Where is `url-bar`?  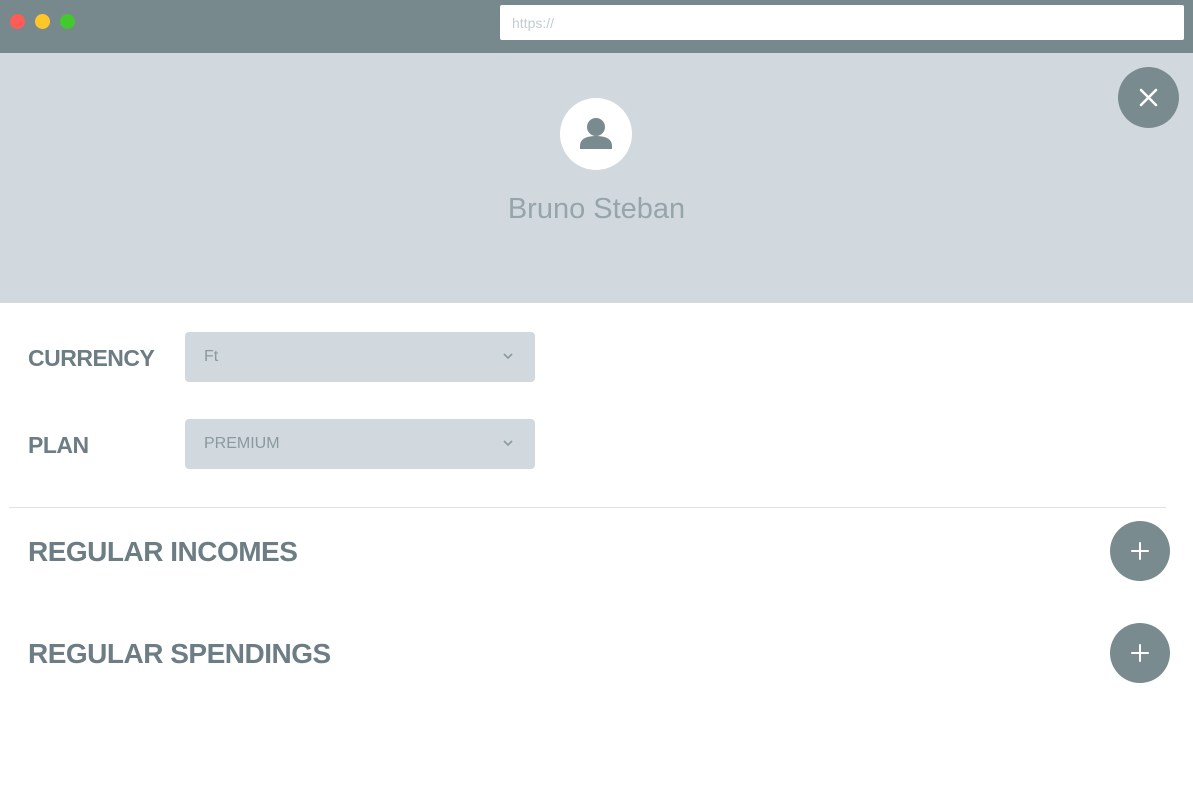 url-bar is located at coordinates (842, 22).